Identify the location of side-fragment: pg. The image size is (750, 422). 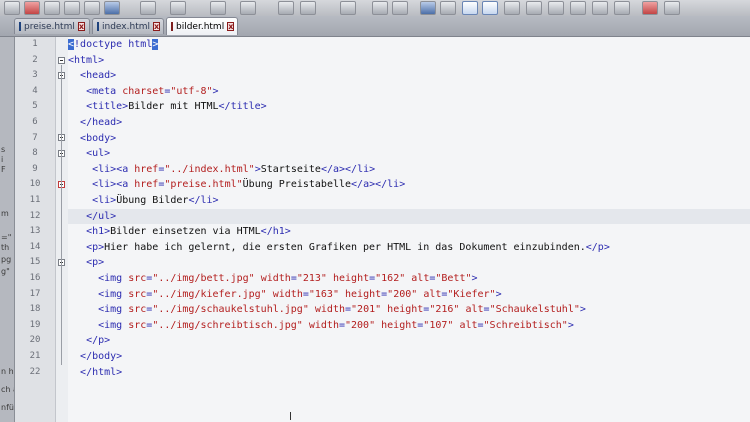
(6, 259).